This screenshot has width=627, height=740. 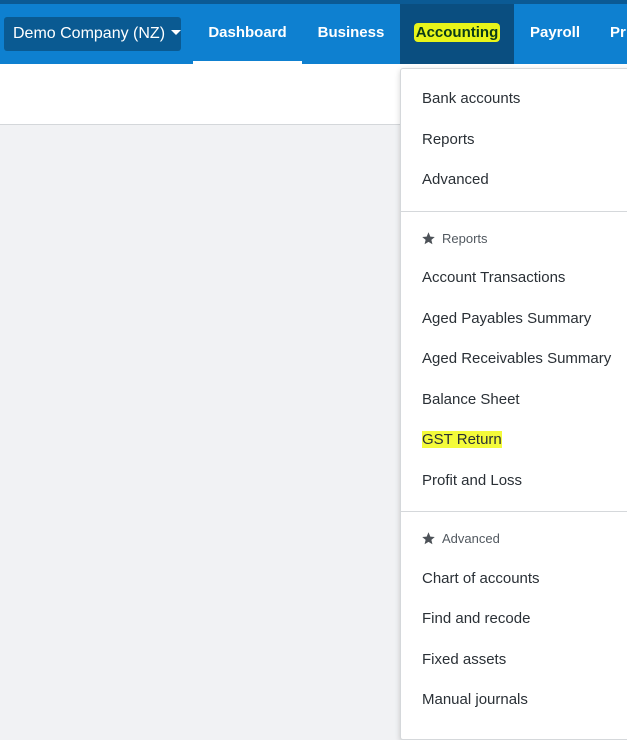 What do you see at coordinates (493, 277) in the screenshot?
I see `menu-item-account-transactions: Account Transactions` at bounding box center [493, 277].